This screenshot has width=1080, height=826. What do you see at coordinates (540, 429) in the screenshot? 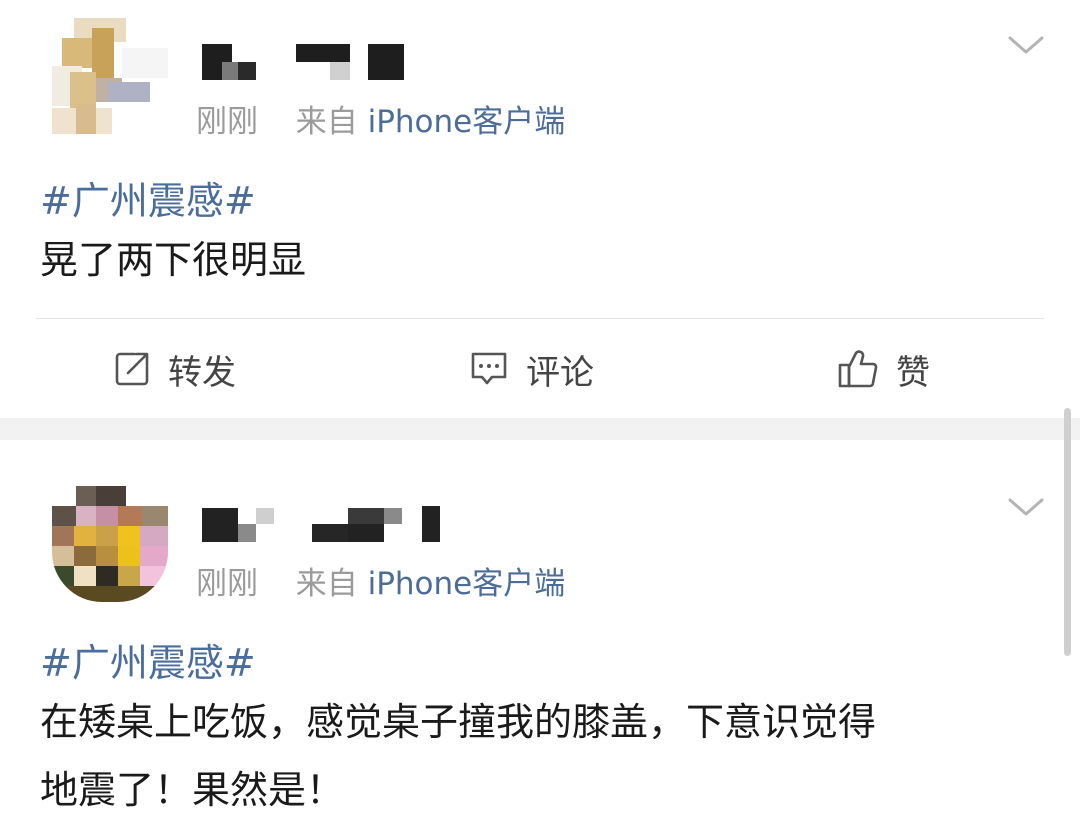
I see `post-separator` at bounding box center [540, 429].